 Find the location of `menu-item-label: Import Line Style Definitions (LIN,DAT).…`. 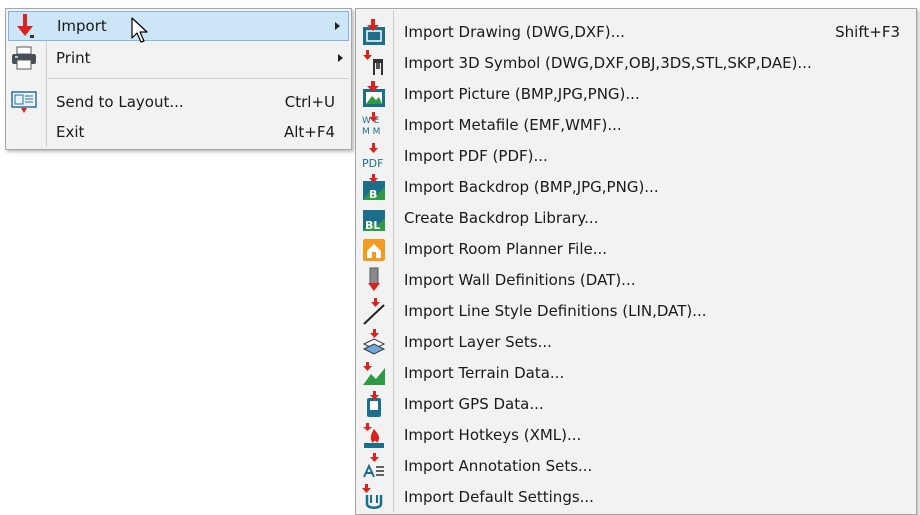

menu-item-label: Import Line Style Definitions (LIN,DAT).… is located at coordinates (555, 310).